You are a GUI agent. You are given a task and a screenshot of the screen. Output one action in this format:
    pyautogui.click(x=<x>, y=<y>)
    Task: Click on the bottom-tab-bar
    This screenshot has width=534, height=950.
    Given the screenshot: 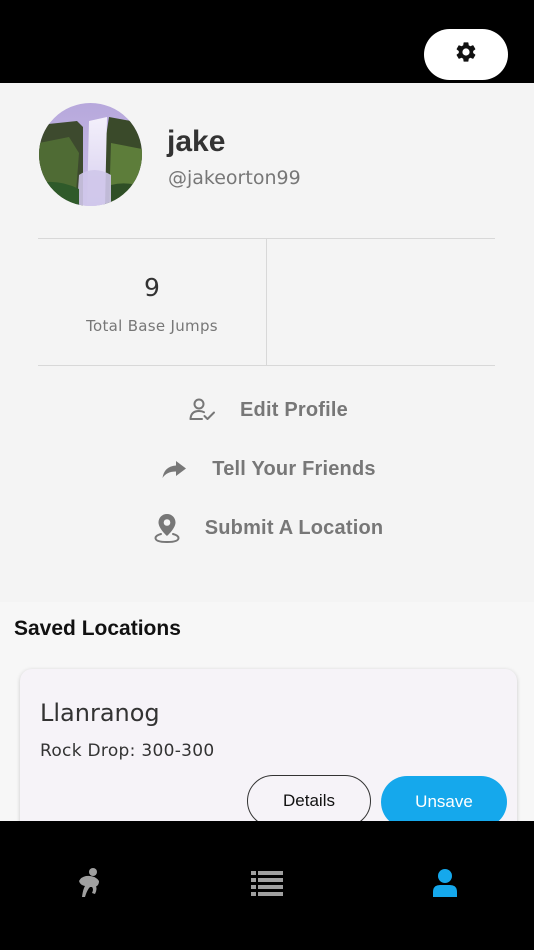 What is the action you would take?
    pyautogui.click(x=267, y=885)
    